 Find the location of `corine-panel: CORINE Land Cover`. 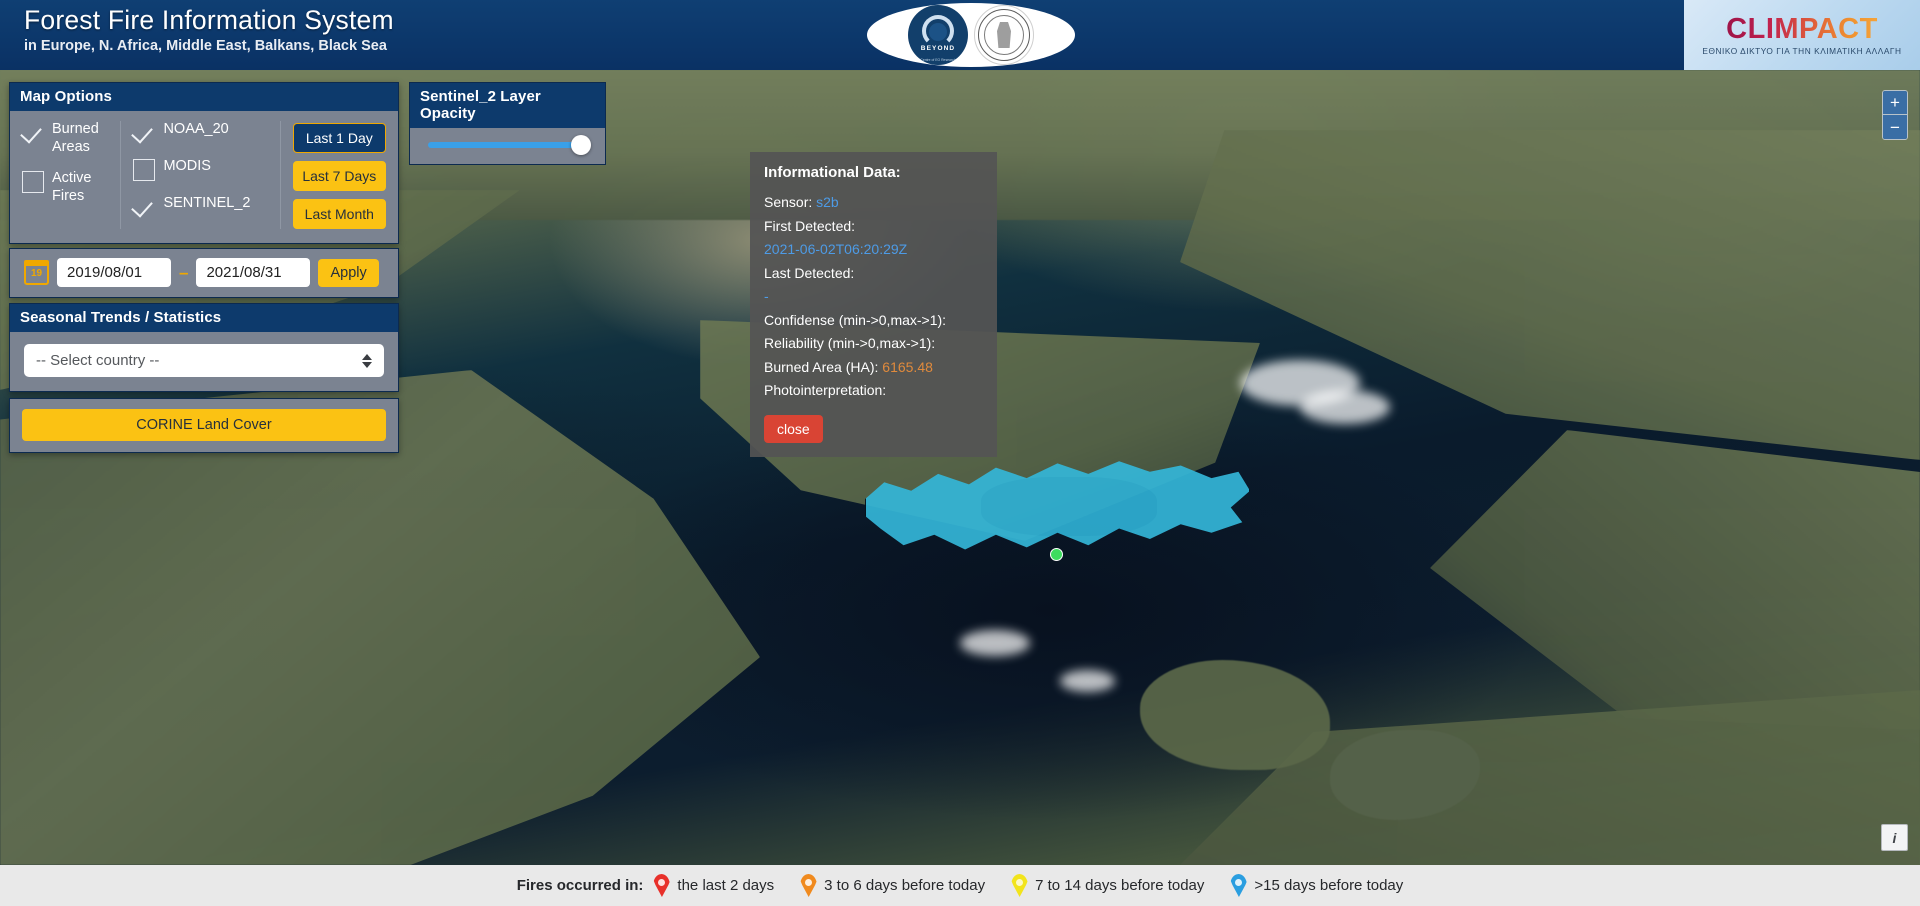

corine-panel: CORINE Land Cover is located at coordinates (204, 425).